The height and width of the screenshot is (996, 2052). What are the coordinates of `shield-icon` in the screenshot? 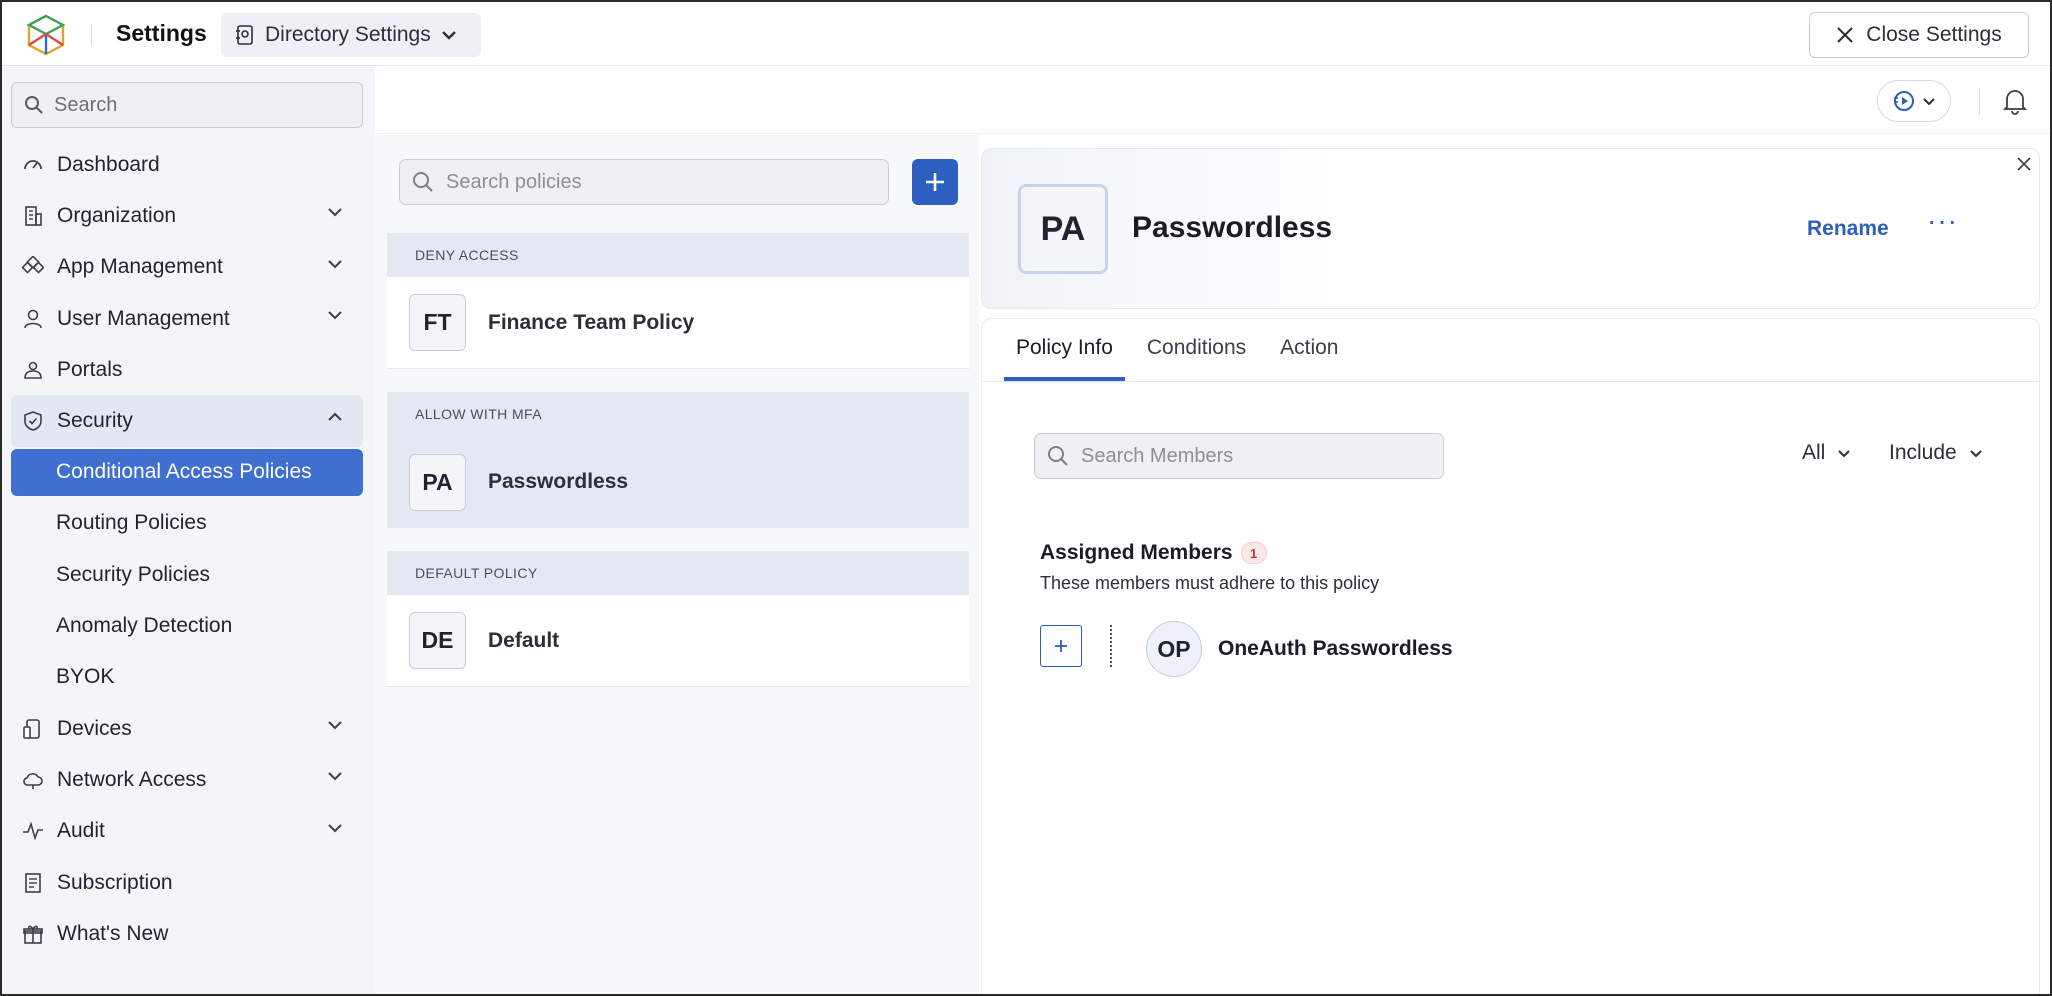 It's located at (33, 421).